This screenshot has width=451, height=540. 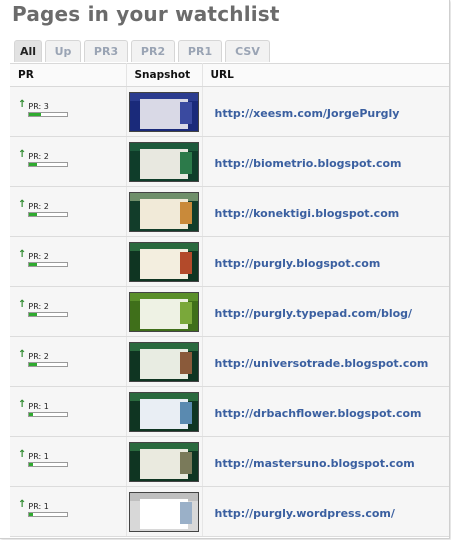 I want to click on url-link: http://purgly.wordpress.com/, so click(x=305, y=513).